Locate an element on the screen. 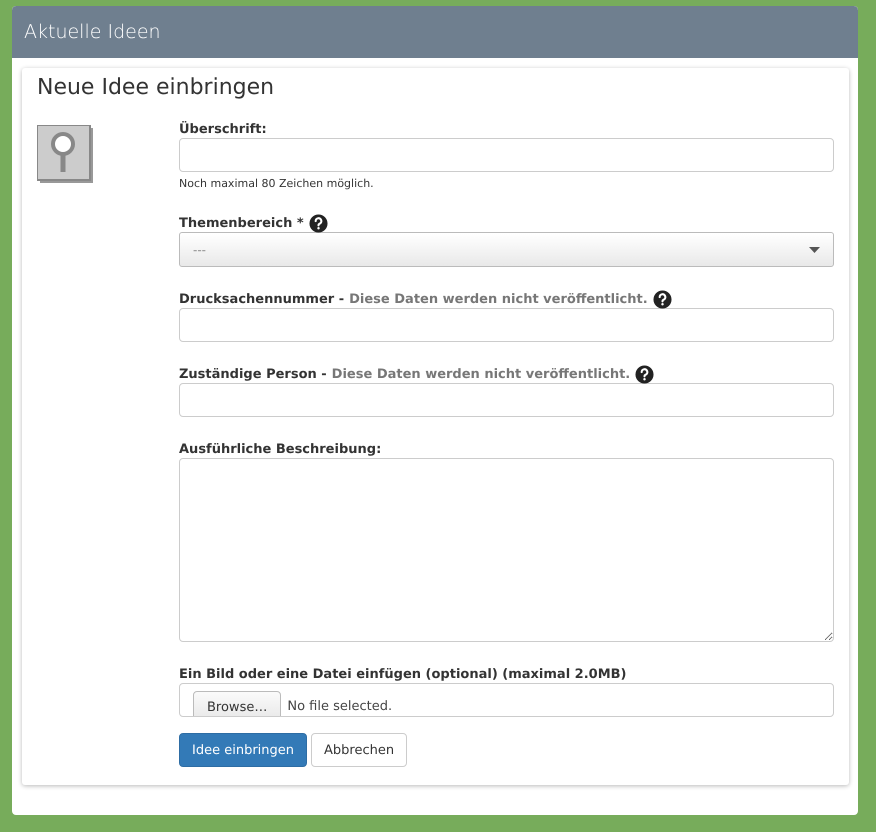  file-status: No file selected. is located at coordinates (339, 706).